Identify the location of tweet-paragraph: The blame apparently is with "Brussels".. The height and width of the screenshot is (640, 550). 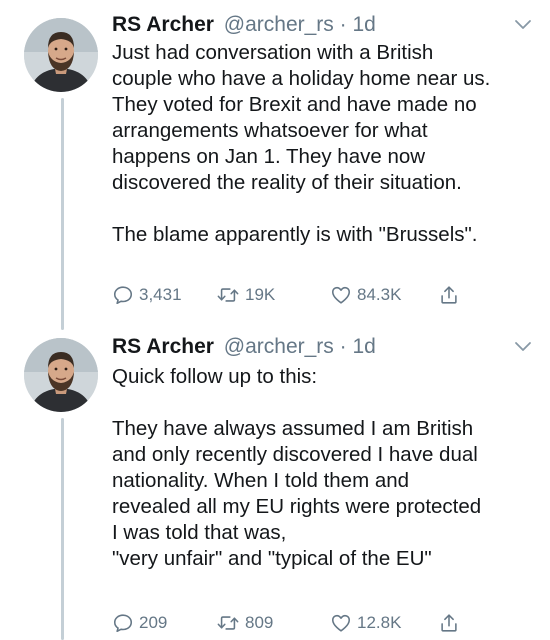
(295, 234).